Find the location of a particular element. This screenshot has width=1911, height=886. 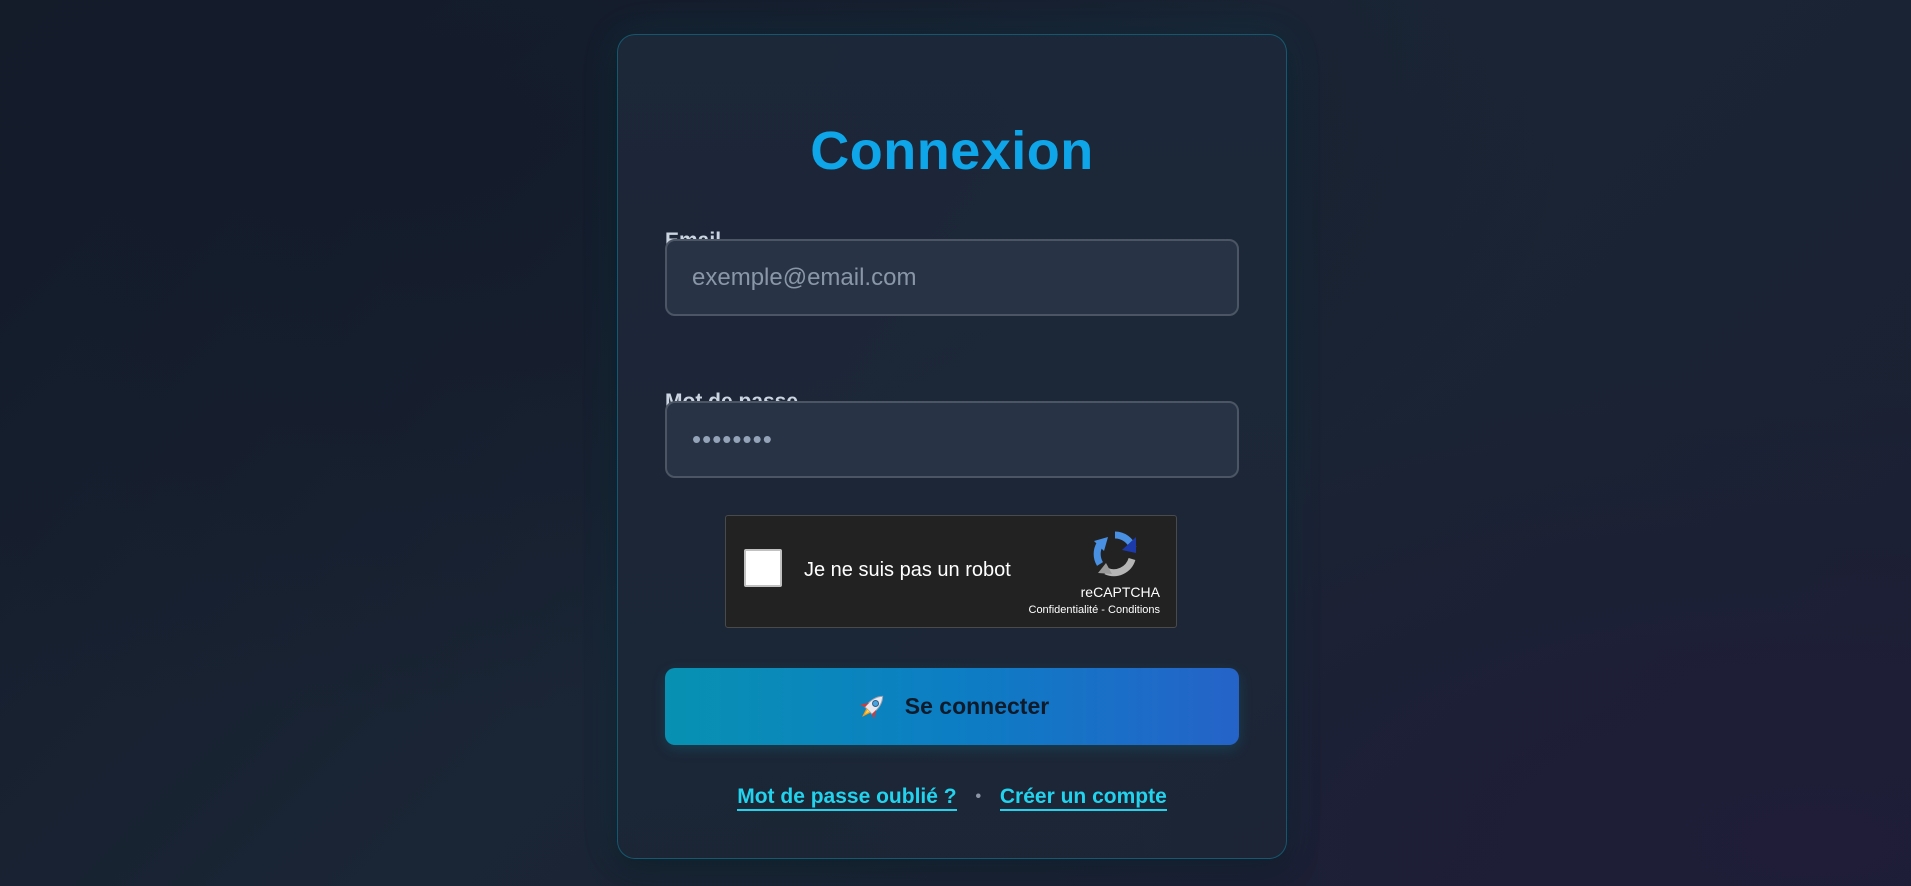

recaptcha-terms: Confidentialité - Conditions is located at coordinates (1095, 610).